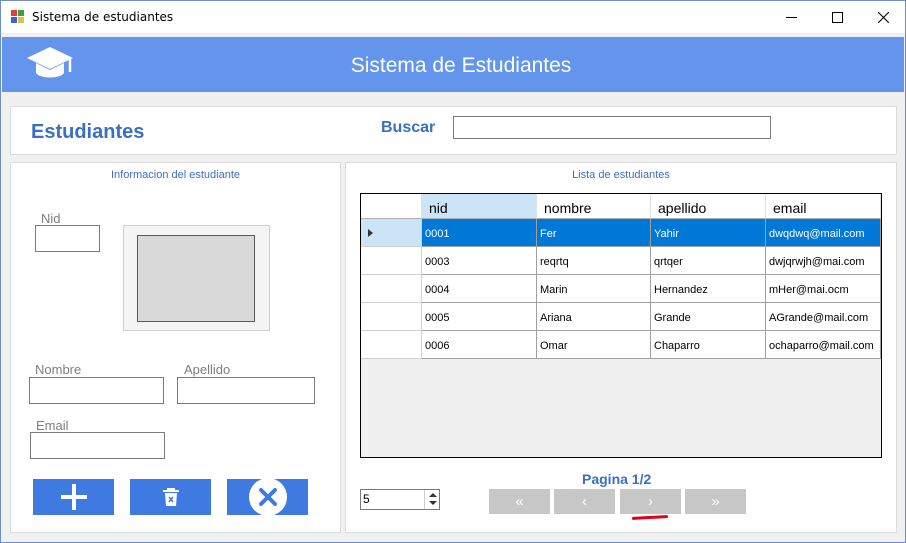  Describe the element at coordinates (433, 503) in the screenshot. I see `stepper-down-icon` at that location.